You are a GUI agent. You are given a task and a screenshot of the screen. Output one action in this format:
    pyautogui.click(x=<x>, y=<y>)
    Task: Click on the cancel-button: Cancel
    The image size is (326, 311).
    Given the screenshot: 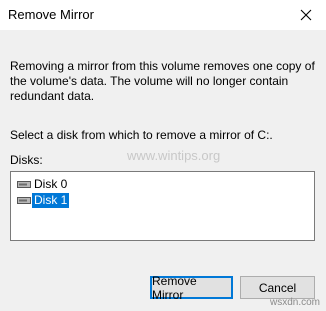 What is the action you would take?
    pyautogui.click(x=277, y=287)
    